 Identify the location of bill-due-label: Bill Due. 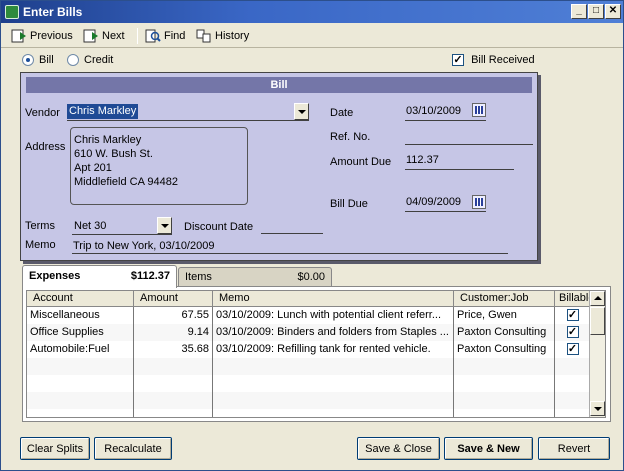
(349, 204).